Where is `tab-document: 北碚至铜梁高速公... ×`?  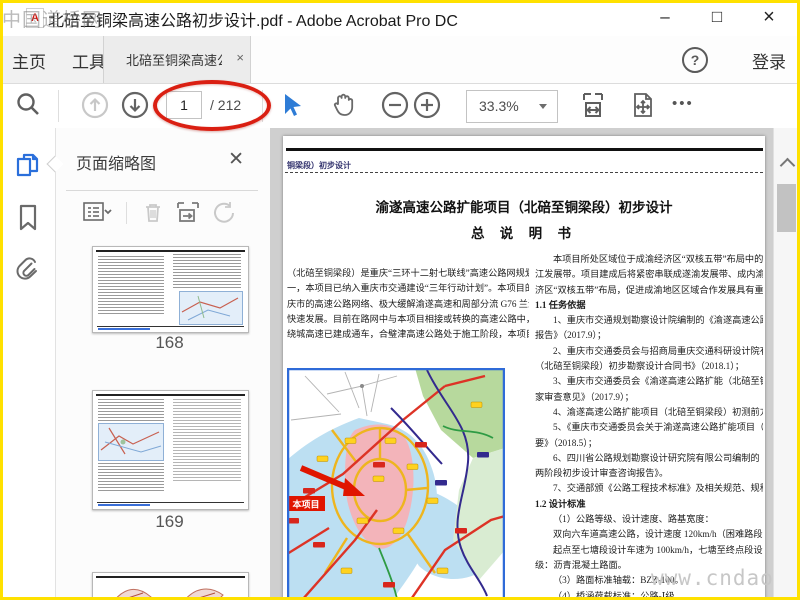 tab-document: 北碚至铜梁高速公... × is located at coordinates (177, 59).